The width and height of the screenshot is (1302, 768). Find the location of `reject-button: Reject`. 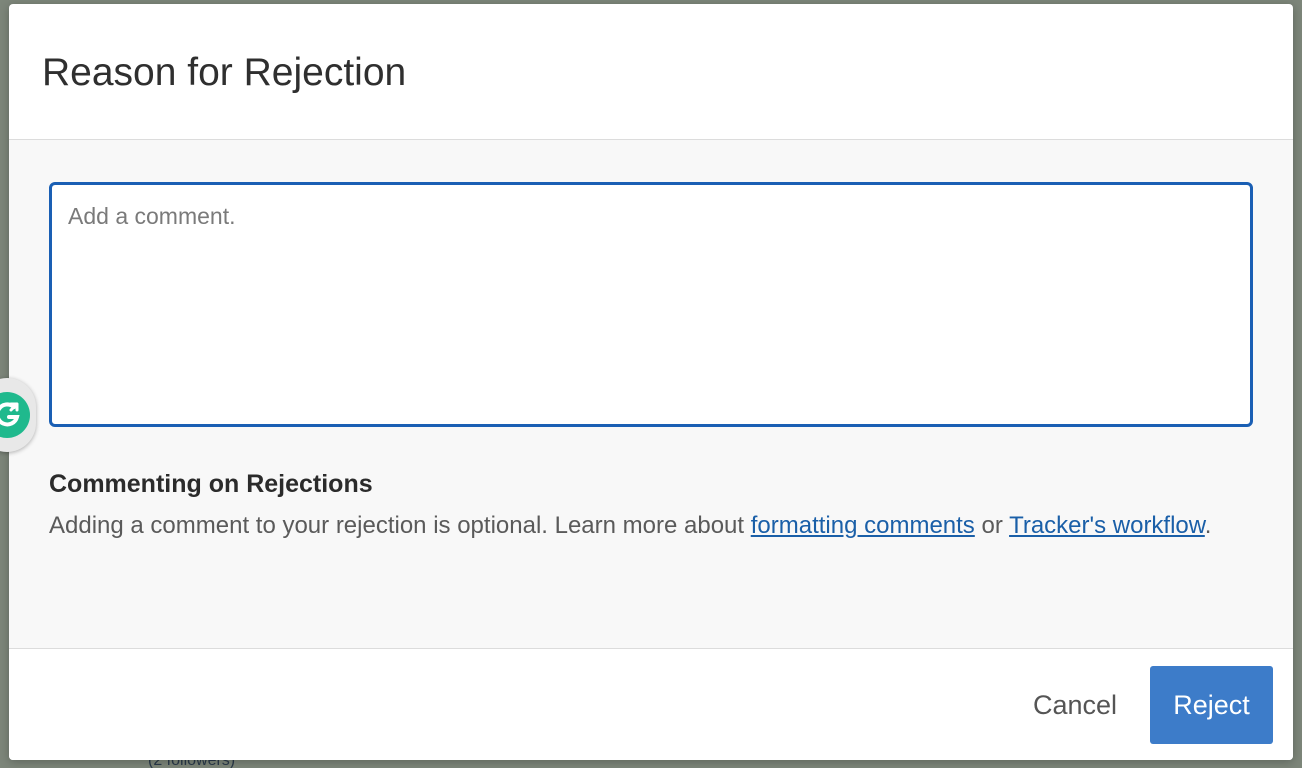

reject-button: Reject is located at coordinates (1211, 705).